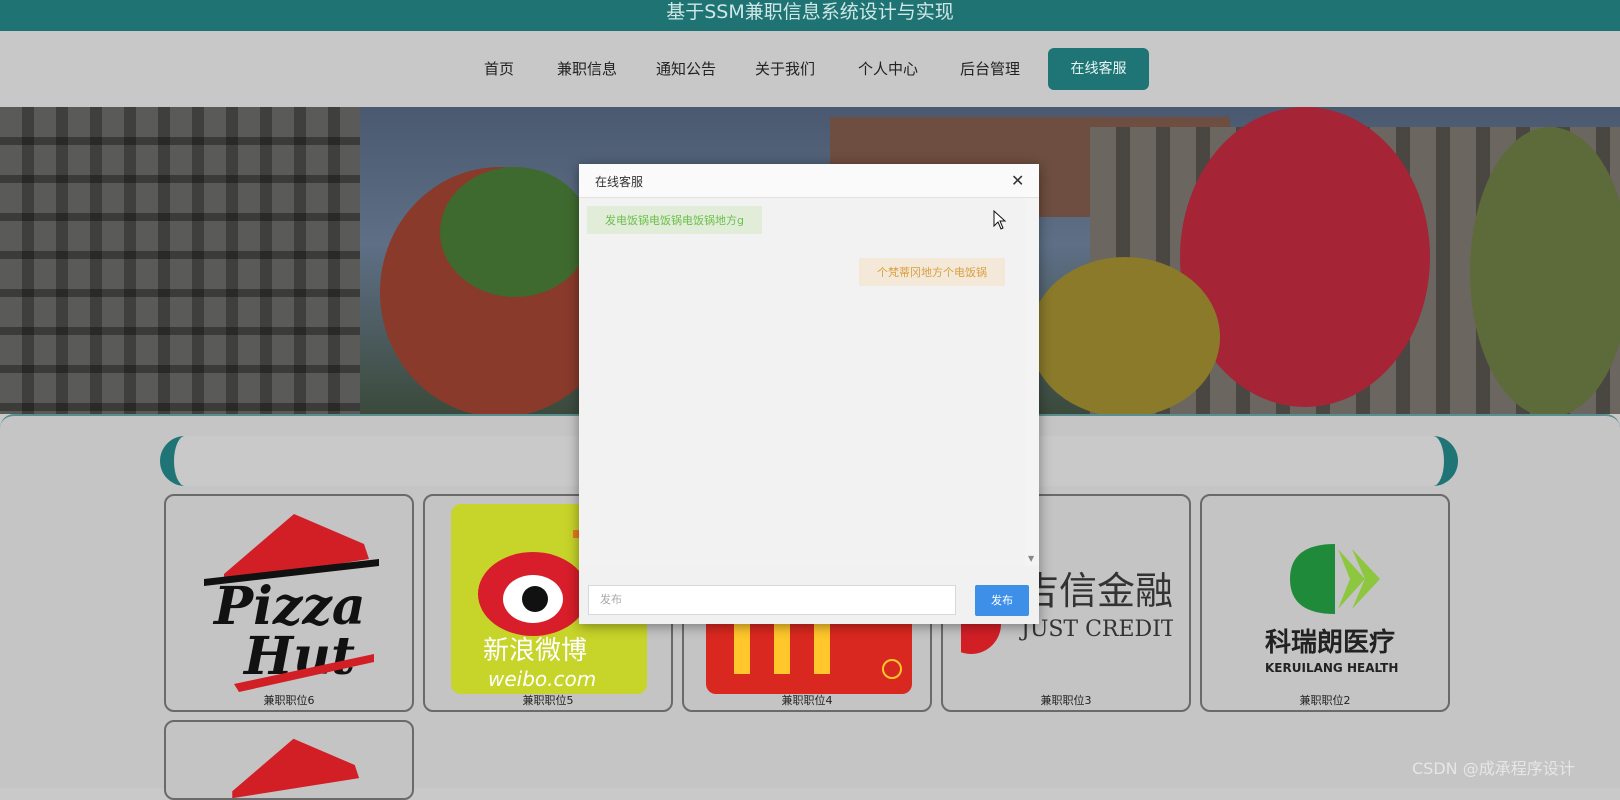 This screenshot has width=1620, height=800. Describe the element at coordinates (1545, 270) in the screenshot. I see `tree-willow` at that location.